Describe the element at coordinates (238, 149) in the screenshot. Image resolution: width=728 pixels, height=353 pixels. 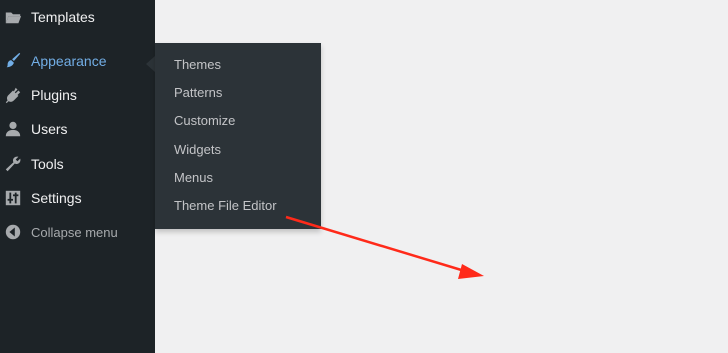
I see `submenu-item-widgets: Widgets` at that location.